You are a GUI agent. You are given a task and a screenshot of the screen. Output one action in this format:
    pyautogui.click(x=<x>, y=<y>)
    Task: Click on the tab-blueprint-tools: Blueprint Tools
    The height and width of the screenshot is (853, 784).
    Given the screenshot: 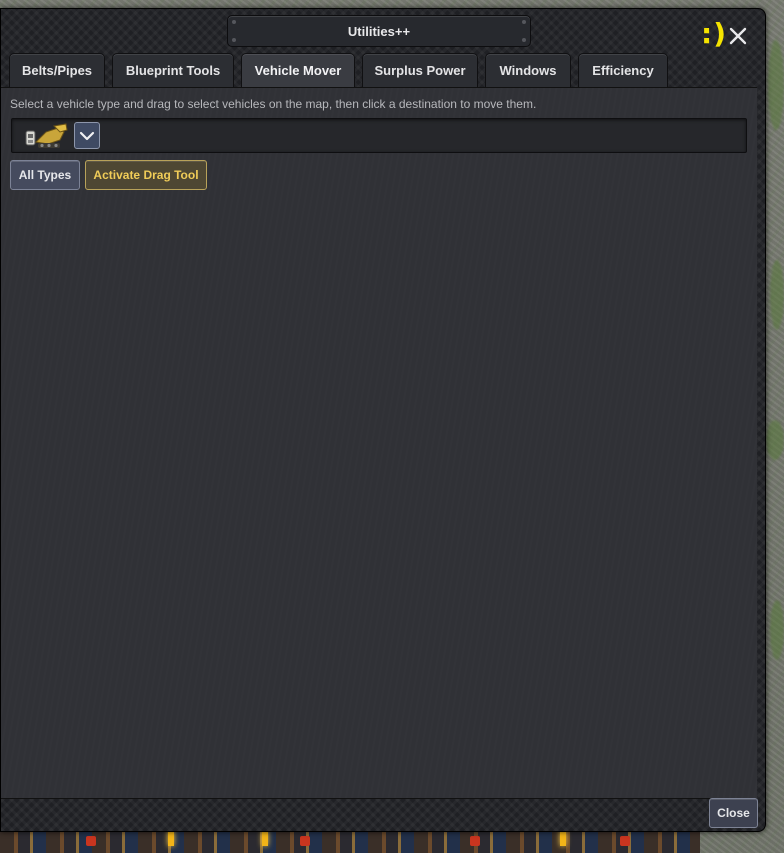 What is the action you would take?
    pyautogui.click(x=173, y=70)
    